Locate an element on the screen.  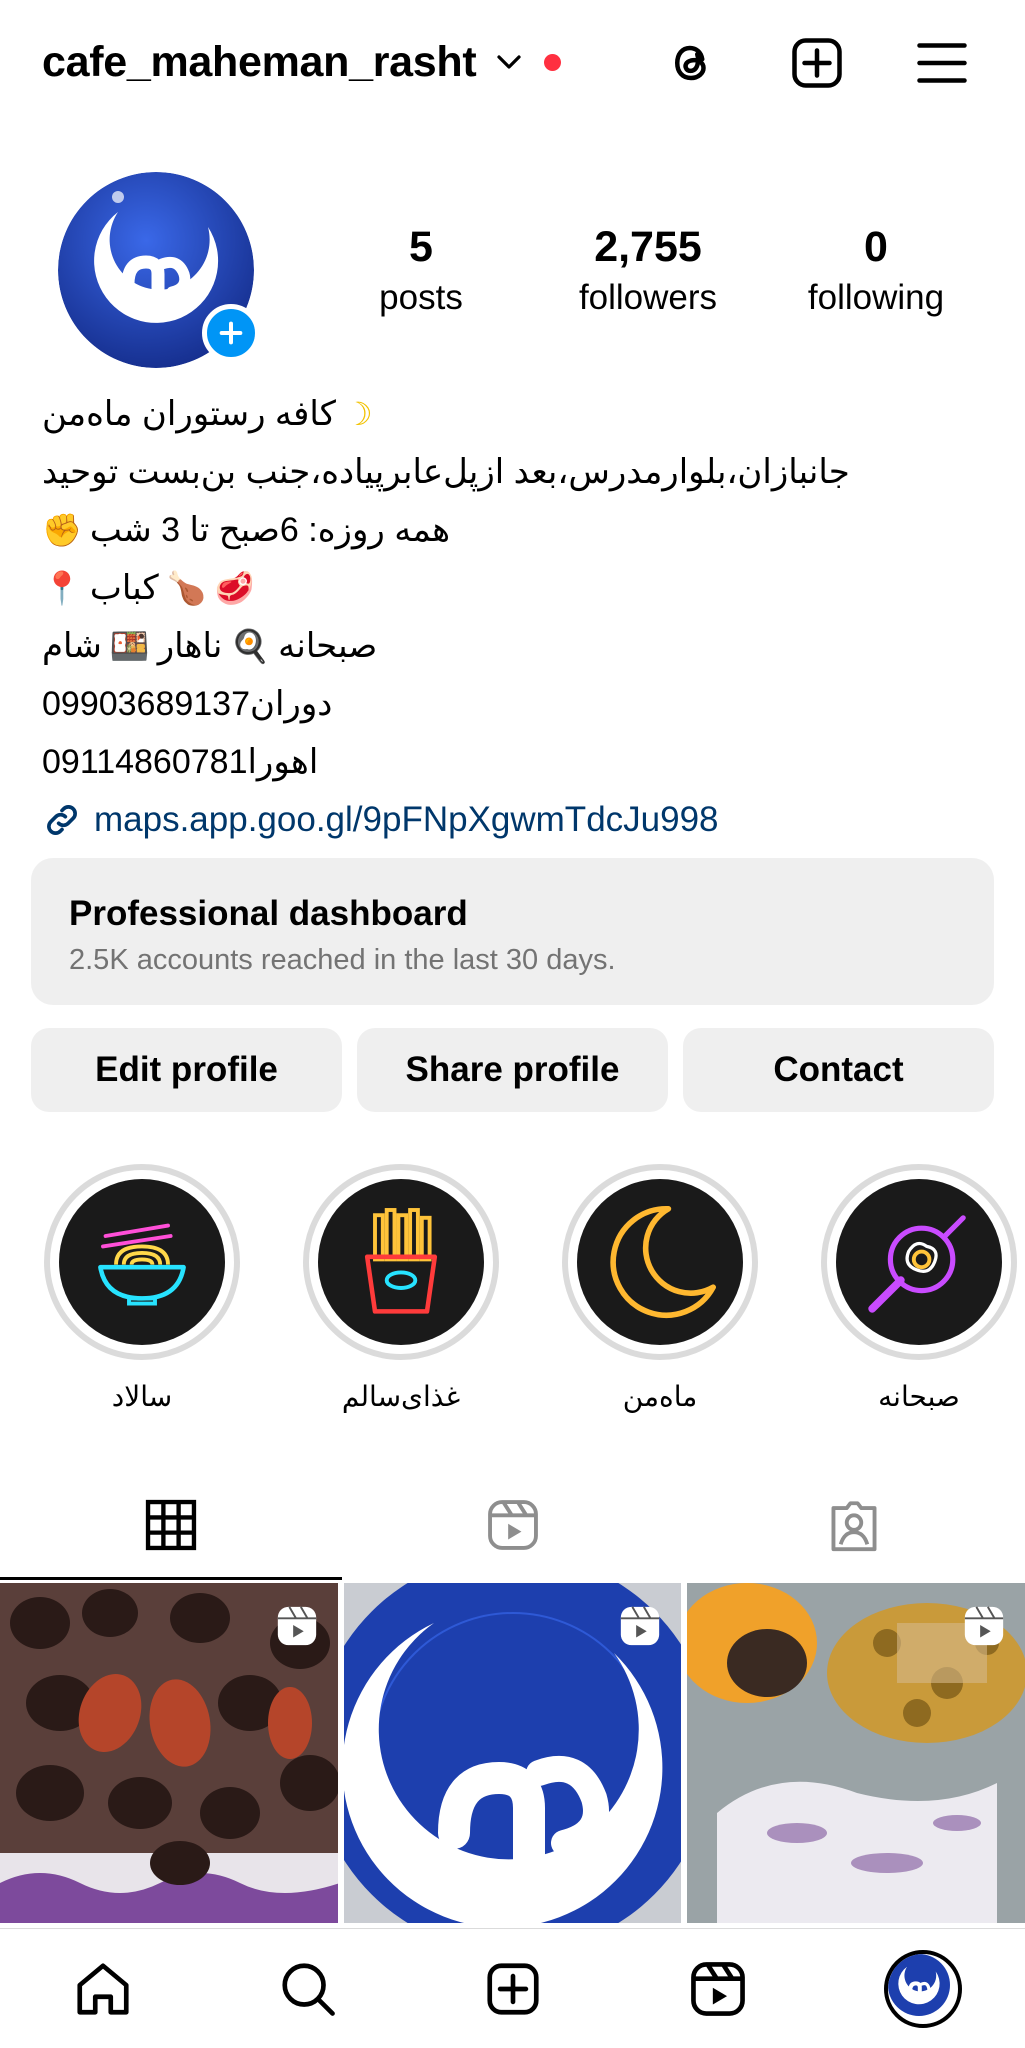
highlight-label: غذای‌سالم is located at coordinates (401, 1396).